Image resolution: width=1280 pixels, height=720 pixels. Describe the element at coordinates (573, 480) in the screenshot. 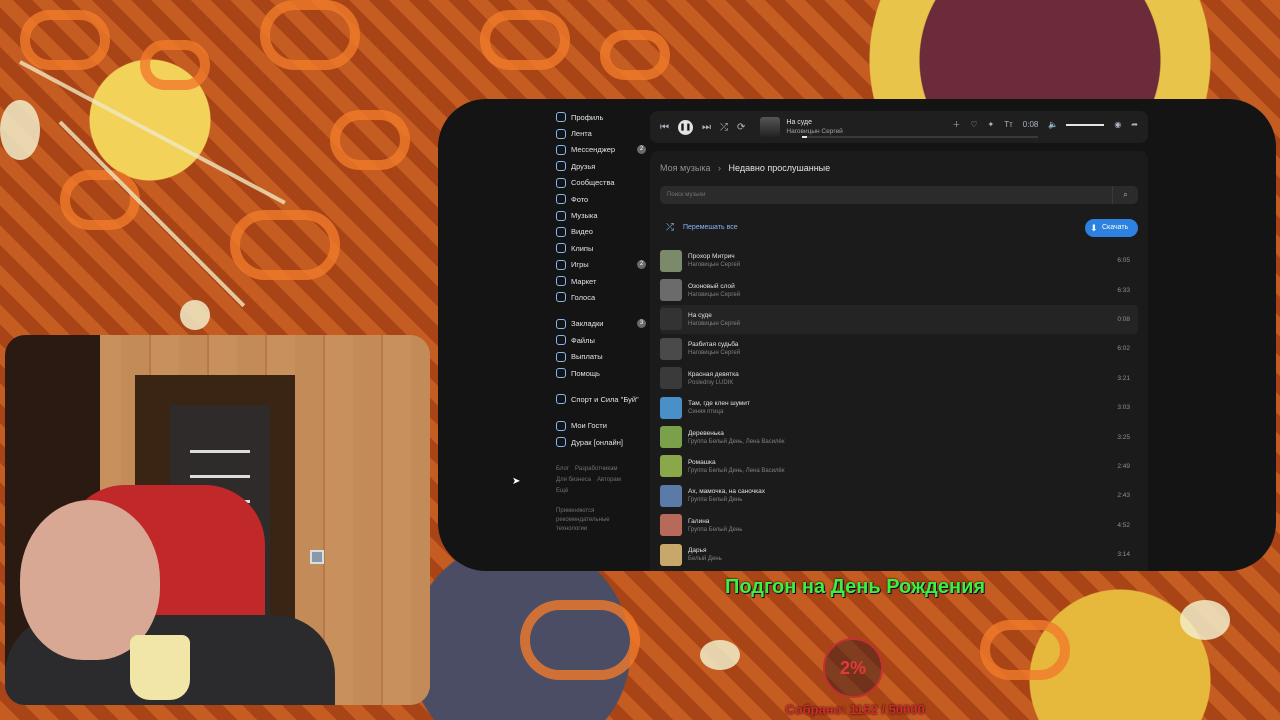

I see `footer-business: Для бизнеса` at that location.